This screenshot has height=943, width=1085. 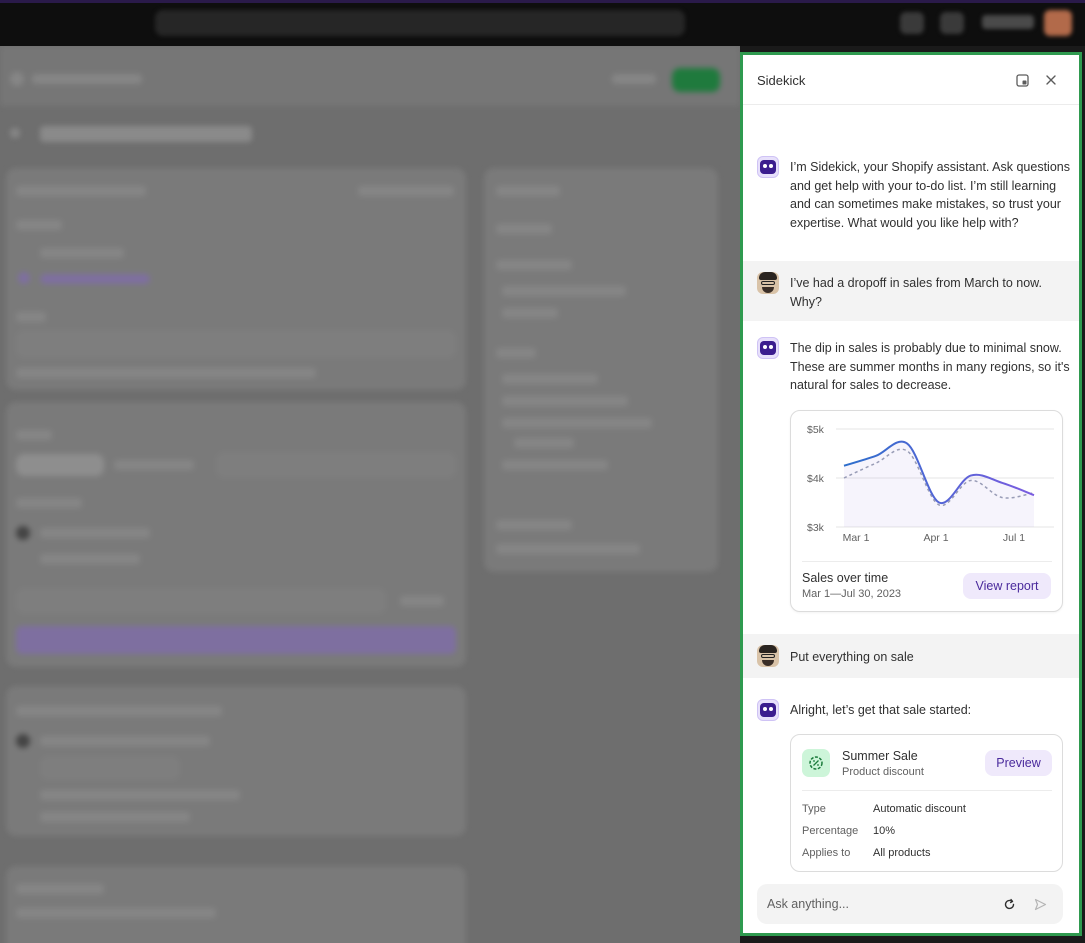 I want to click on min-req-helper, so click(x=140, y=795).